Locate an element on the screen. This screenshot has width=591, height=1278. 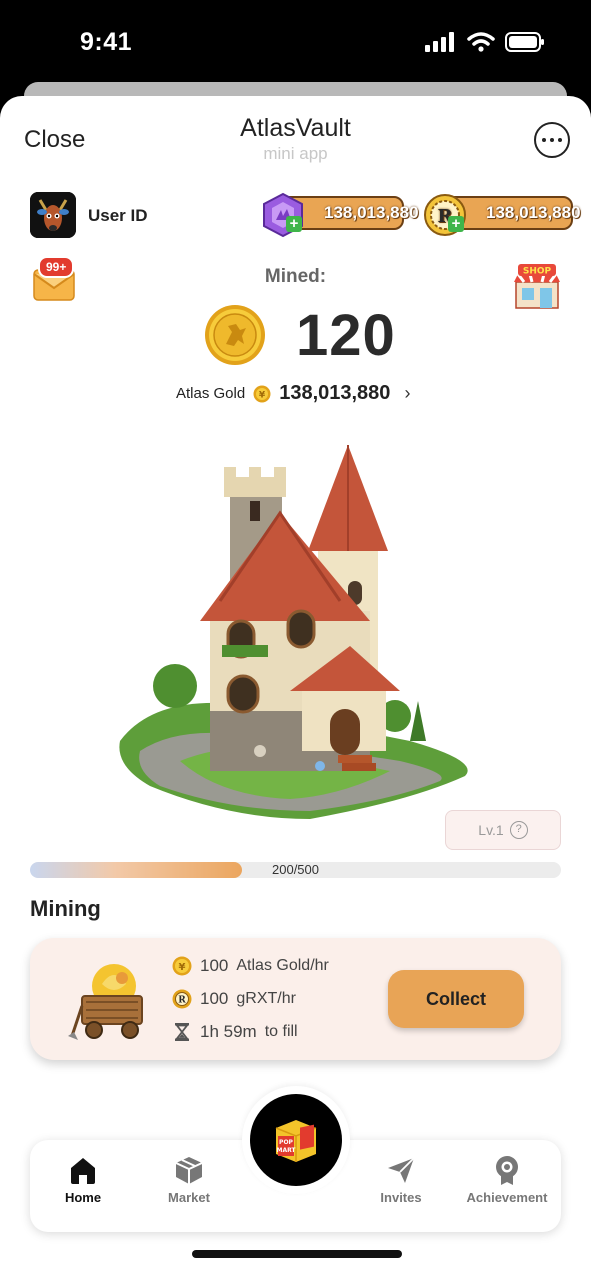
avatar is located at coordinates (53, 215).